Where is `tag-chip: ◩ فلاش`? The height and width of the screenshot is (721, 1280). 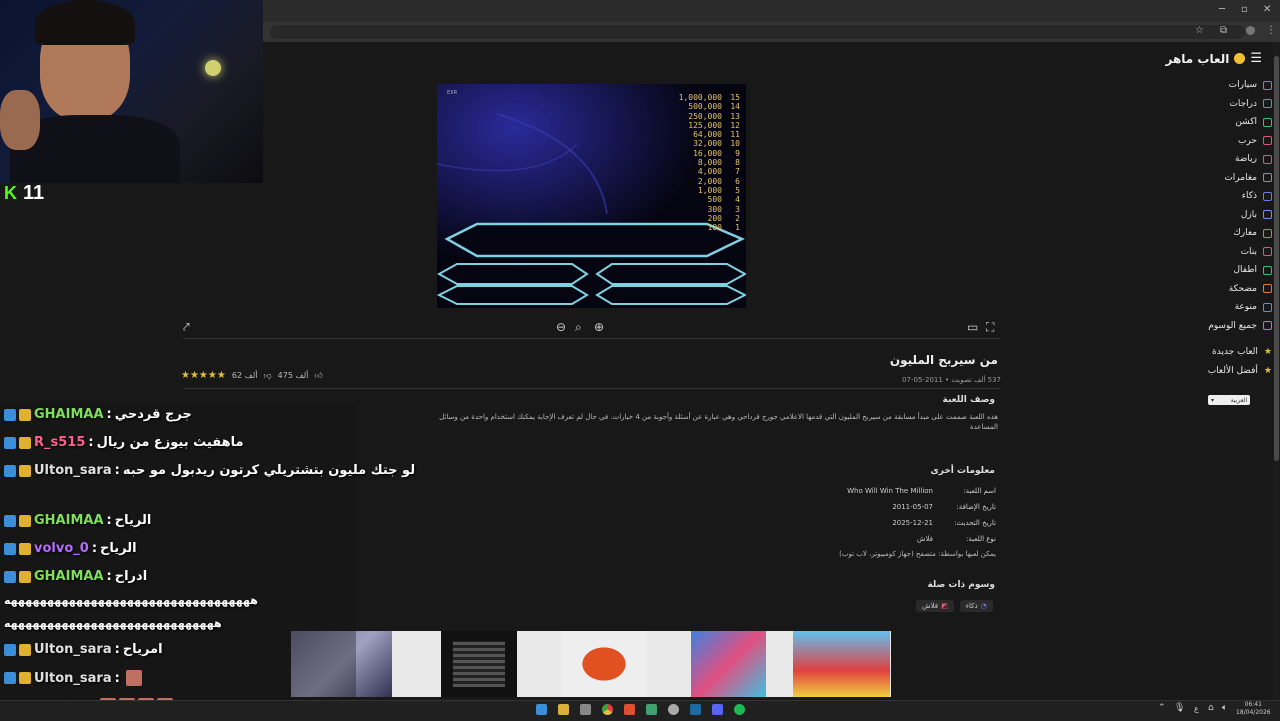 tag-chip: ◩ فلاش is located at coordinates (935, 606).